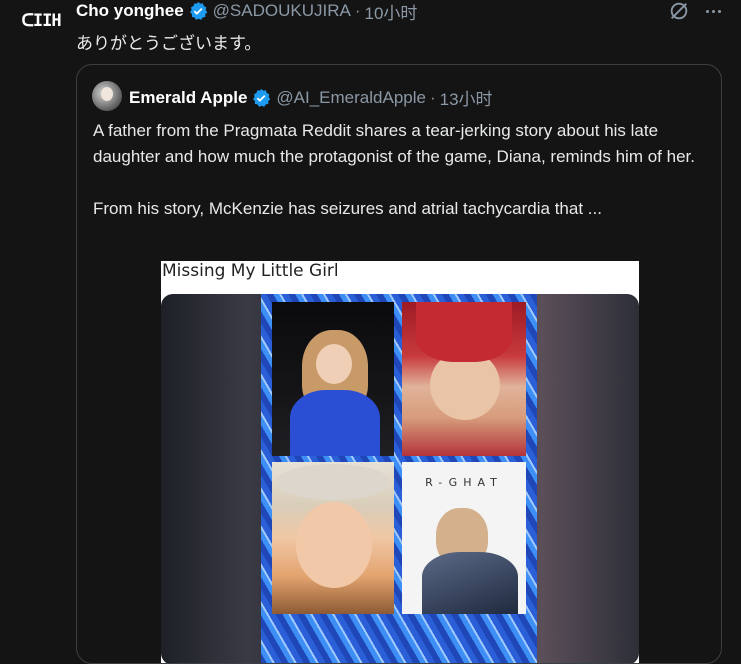 This screenshot has height=664, width=741. What do you see at coordinates (351, 98) in the screenshot?
I see `quoted-author-handle: @AI_EmeraldApple` at bounding box center [351, 98].